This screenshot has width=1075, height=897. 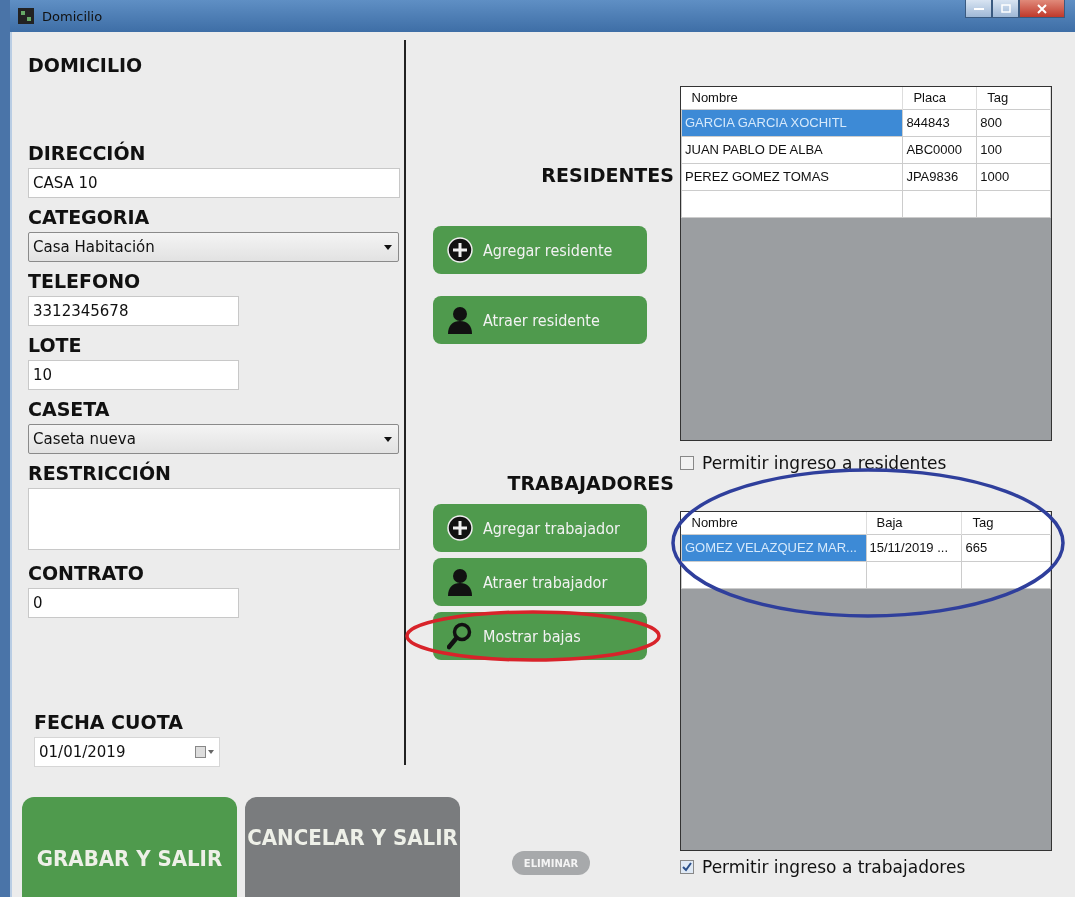 What do you see at coordinates (914, 523) in the screenshot?
I see `column-header: Baja` at bounding box center [914, 523].